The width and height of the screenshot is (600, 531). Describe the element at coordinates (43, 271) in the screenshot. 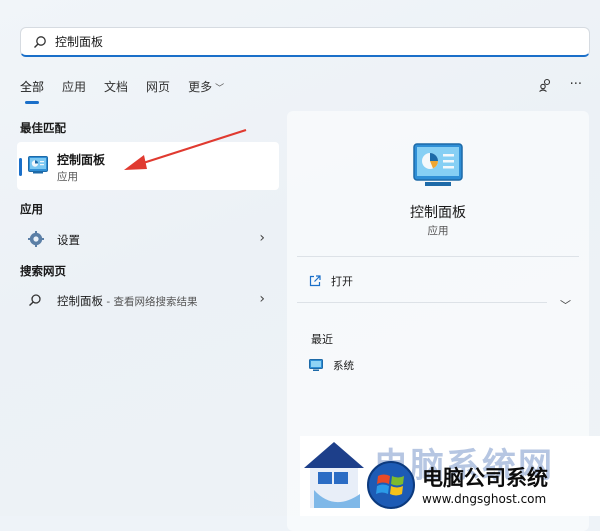

I see `web-search-heading: 搜索网页` at that location.